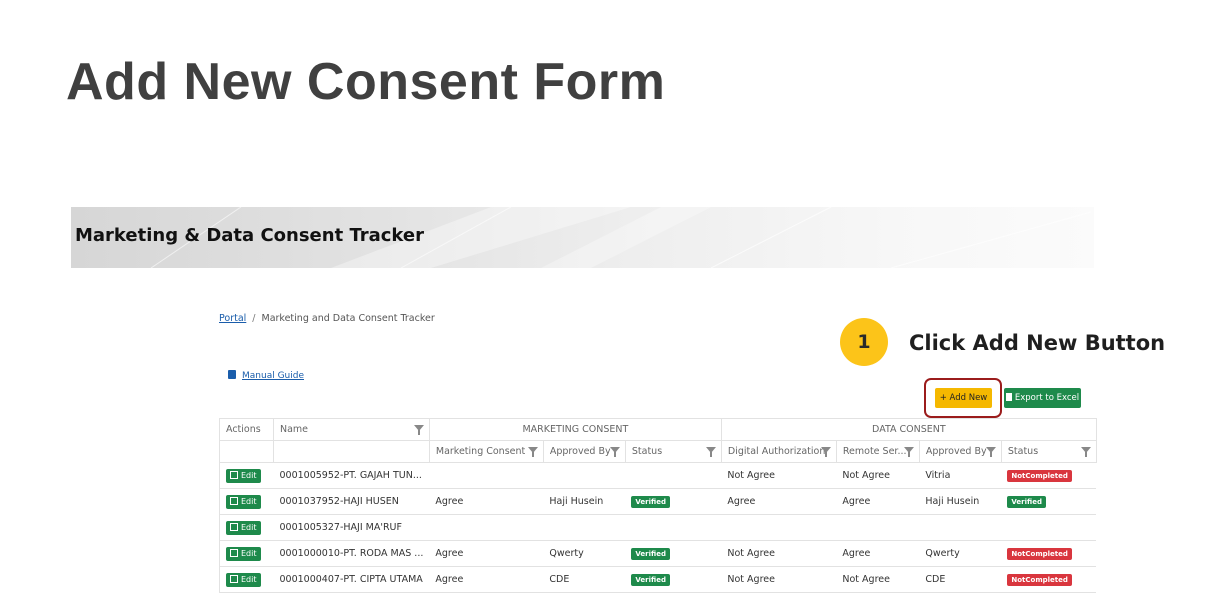 This screenshot has height=611, width=1232. What do you see at coordinates (1049, 527) in the screenshot?
I see `data-status-cell` at bounding box center [1049, 527].